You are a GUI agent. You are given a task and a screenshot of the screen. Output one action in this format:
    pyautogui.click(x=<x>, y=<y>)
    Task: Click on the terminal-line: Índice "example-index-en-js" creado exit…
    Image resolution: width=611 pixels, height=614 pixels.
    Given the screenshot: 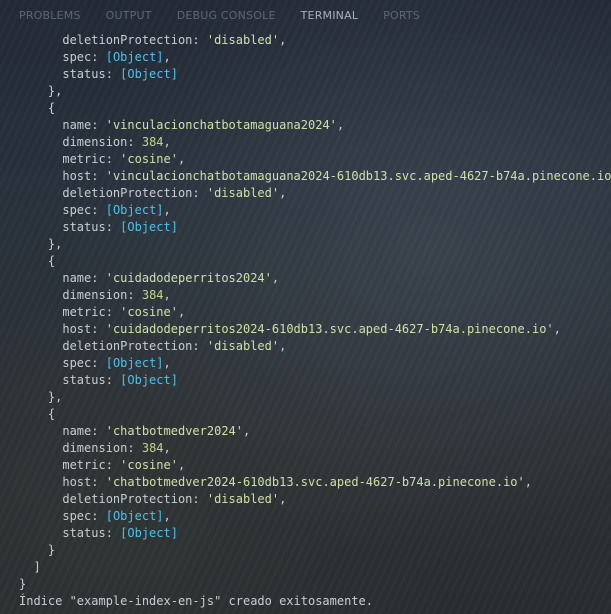 What is the action you would take?
    pyautogui.click(x=315, y=601)
    